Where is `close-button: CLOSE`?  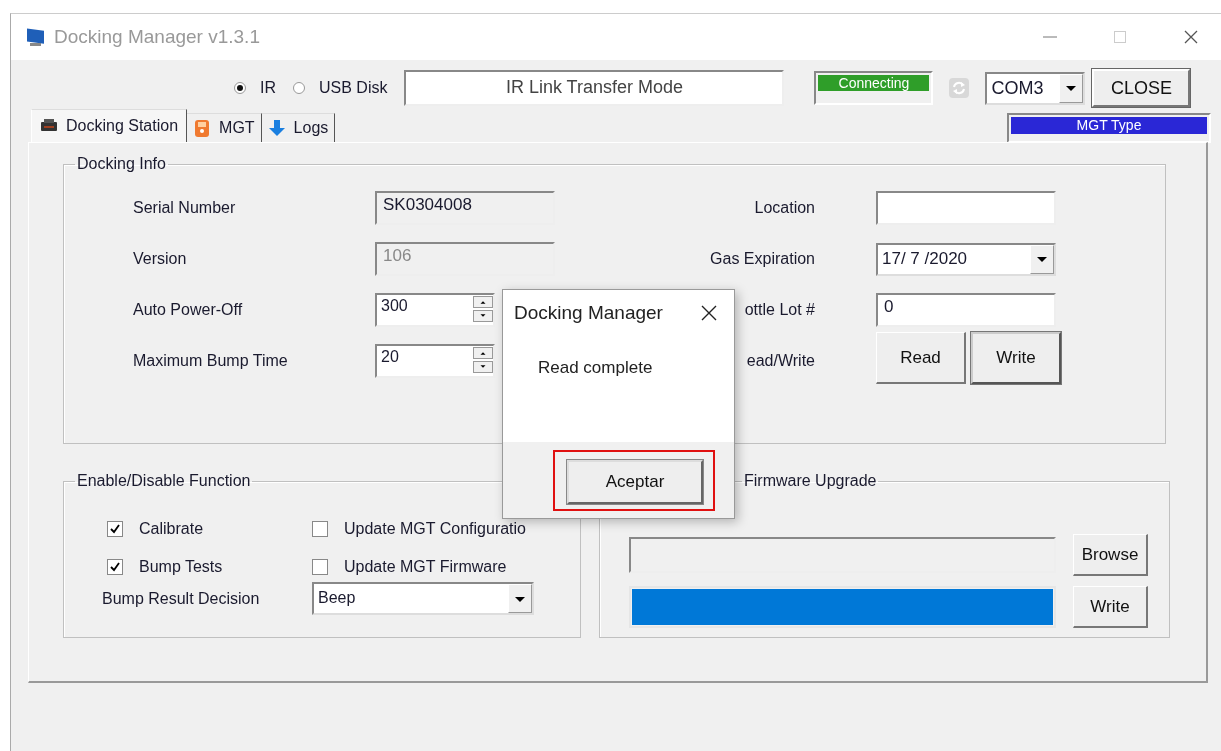 close-button: CLOSE is located at coordinates (1141, 88).